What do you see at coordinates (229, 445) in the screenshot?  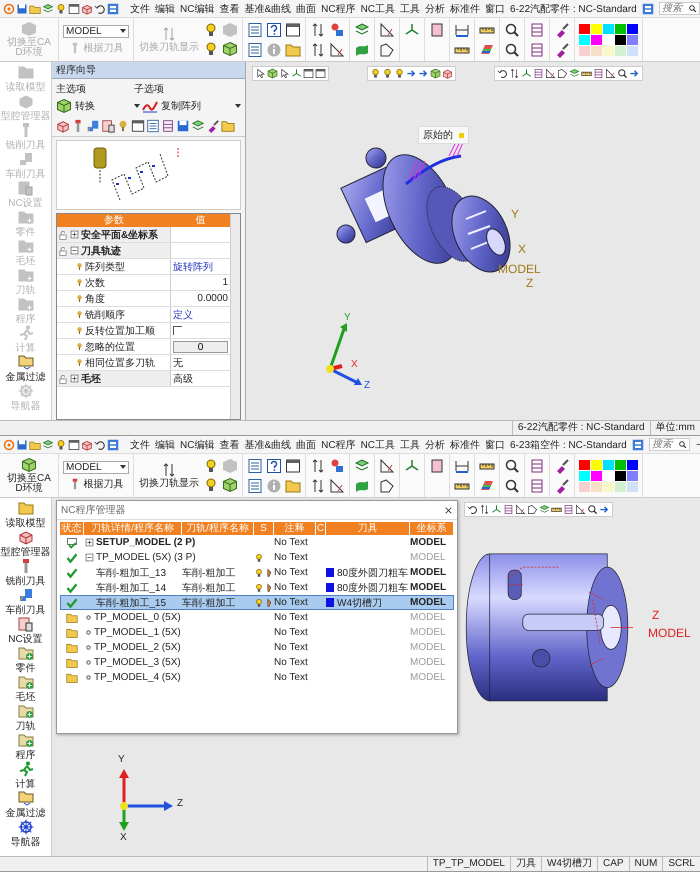 I see `menu-item: 查看` at bounding box center [229, 445].